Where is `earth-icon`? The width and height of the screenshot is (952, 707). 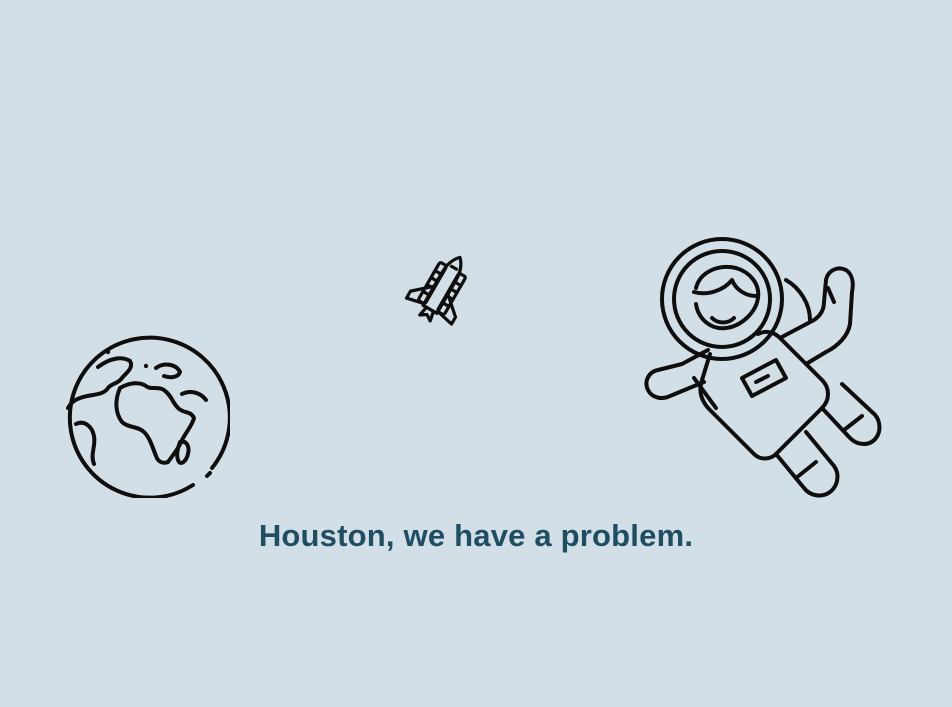 earth-icon is located at coordinates (148, 416).